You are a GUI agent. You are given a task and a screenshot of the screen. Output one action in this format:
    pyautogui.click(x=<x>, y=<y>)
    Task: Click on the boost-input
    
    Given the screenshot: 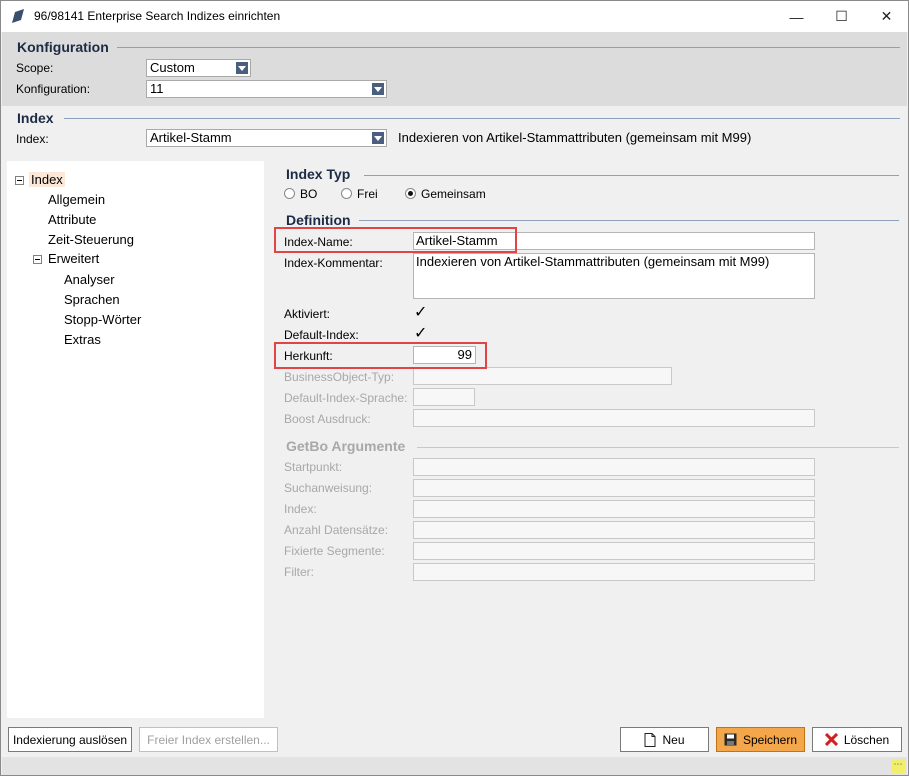 What is the action you would take?
    pyautogui.click(x=614, y=418)
    